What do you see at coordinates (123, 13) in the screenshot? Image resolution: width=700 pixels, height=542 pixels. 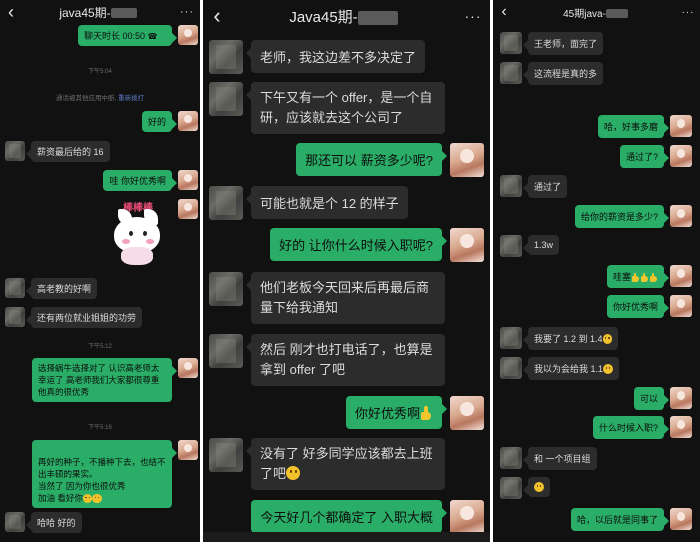 I see `redacted-name` at bounding box center [123, 13].